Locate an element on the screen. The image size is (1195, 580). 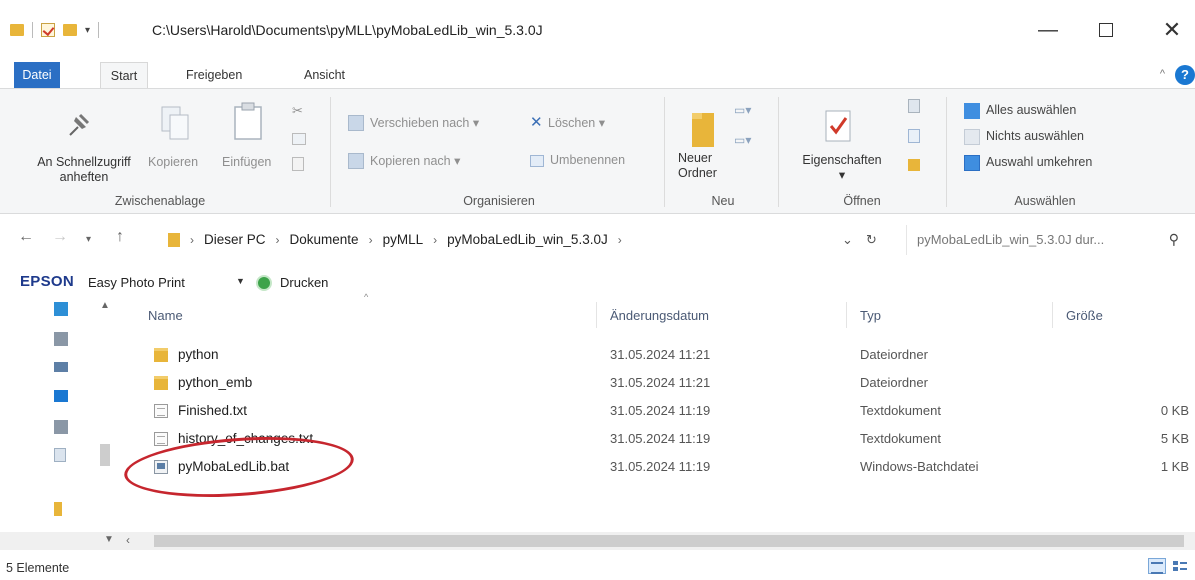
epson-logo: EPSON is located at coordinates (47, 281).